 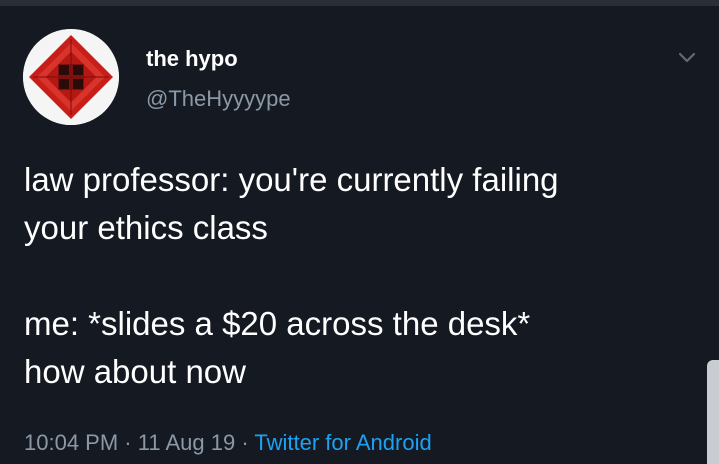 What do you see at coordinates (291, 179) in the screenshot?
I see `tweet-text-line: law professor: you're currently failing` at bounding box center [291, 179].